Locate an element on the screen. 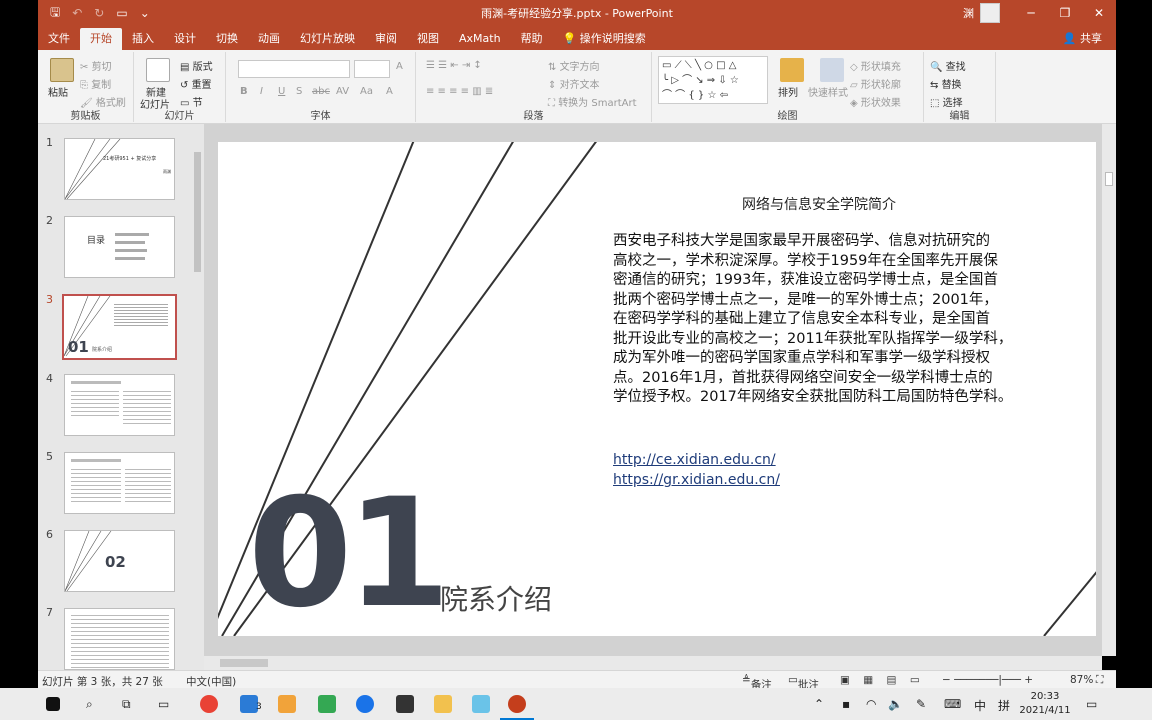  tab-slideshow: 幻灯片放映 is located at coordinates (327, 39).